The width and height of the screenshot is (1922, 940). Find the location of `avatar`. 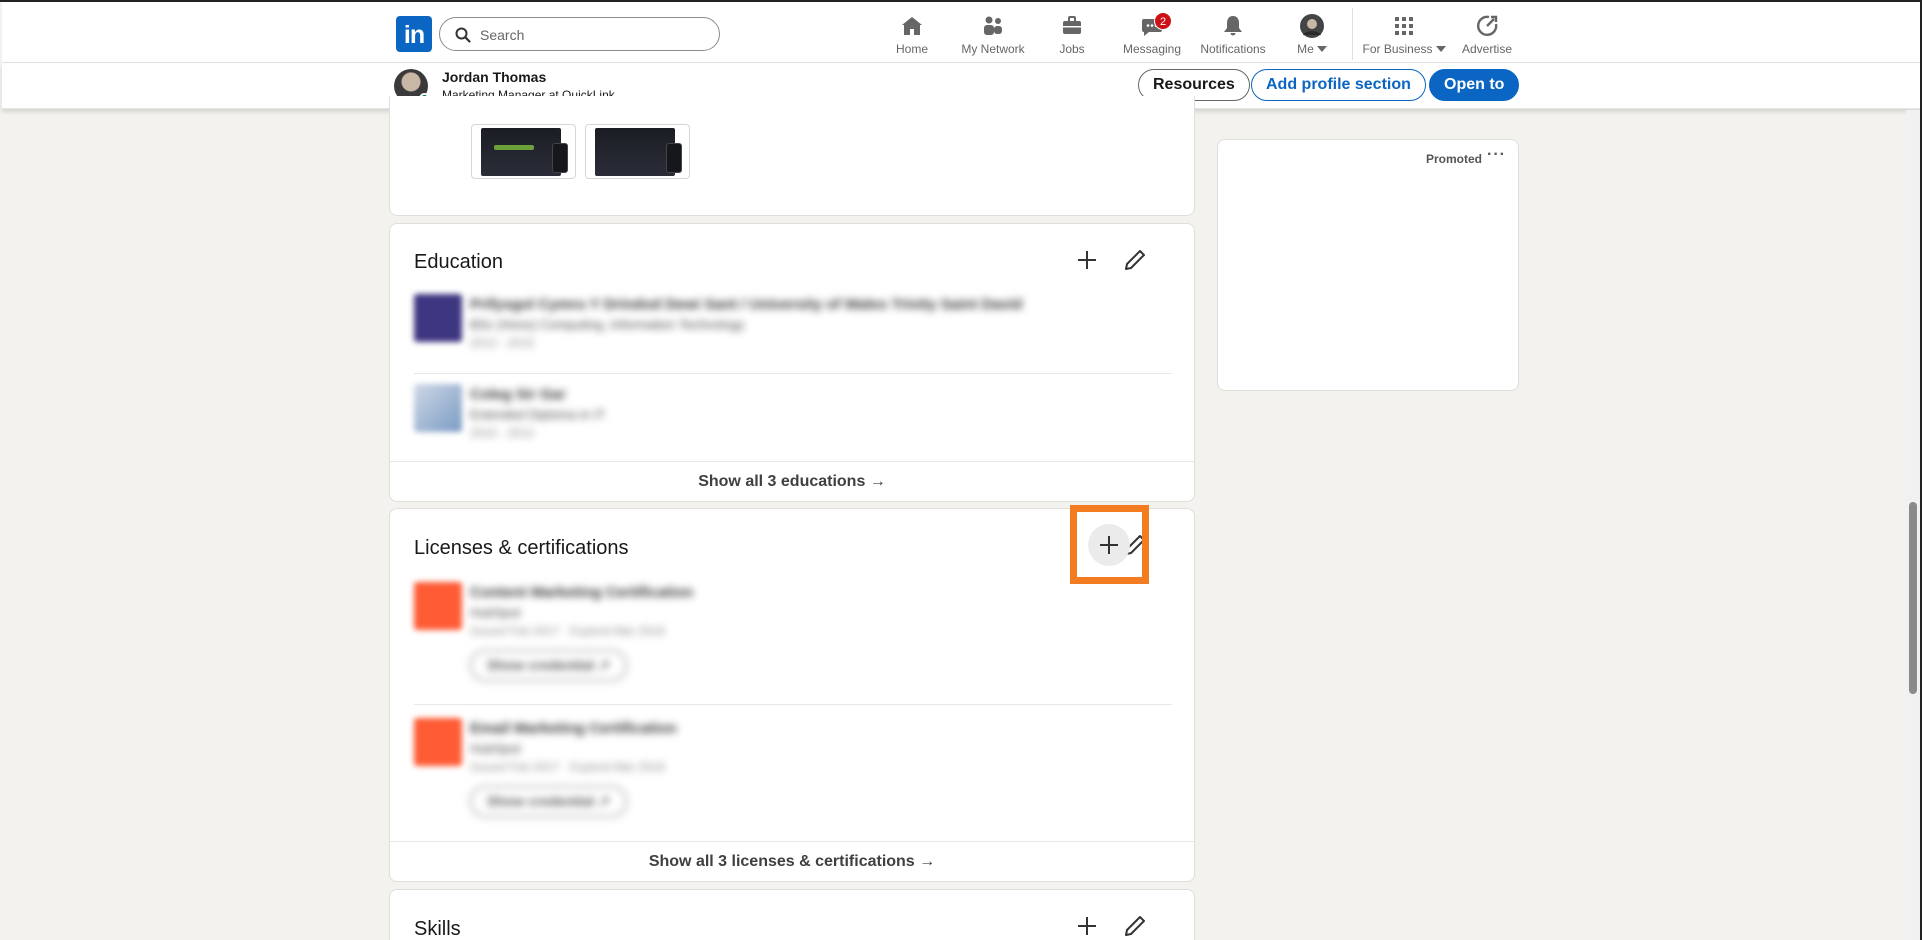

avatar is located at coordinates (1312, 26).